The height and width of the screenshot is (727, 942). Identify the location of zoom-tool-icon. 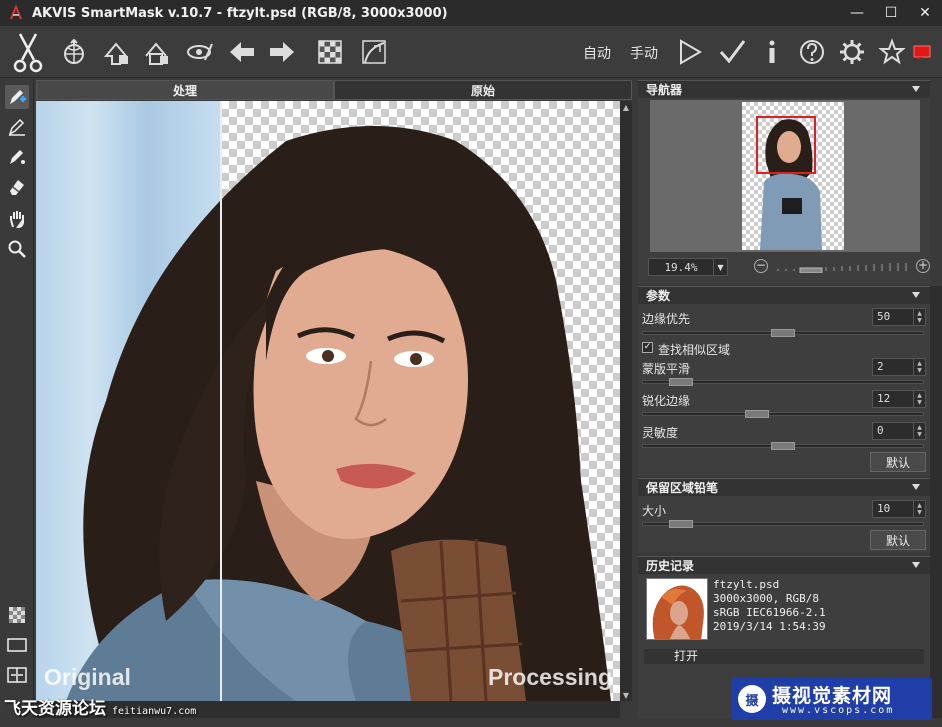
(17, 249).